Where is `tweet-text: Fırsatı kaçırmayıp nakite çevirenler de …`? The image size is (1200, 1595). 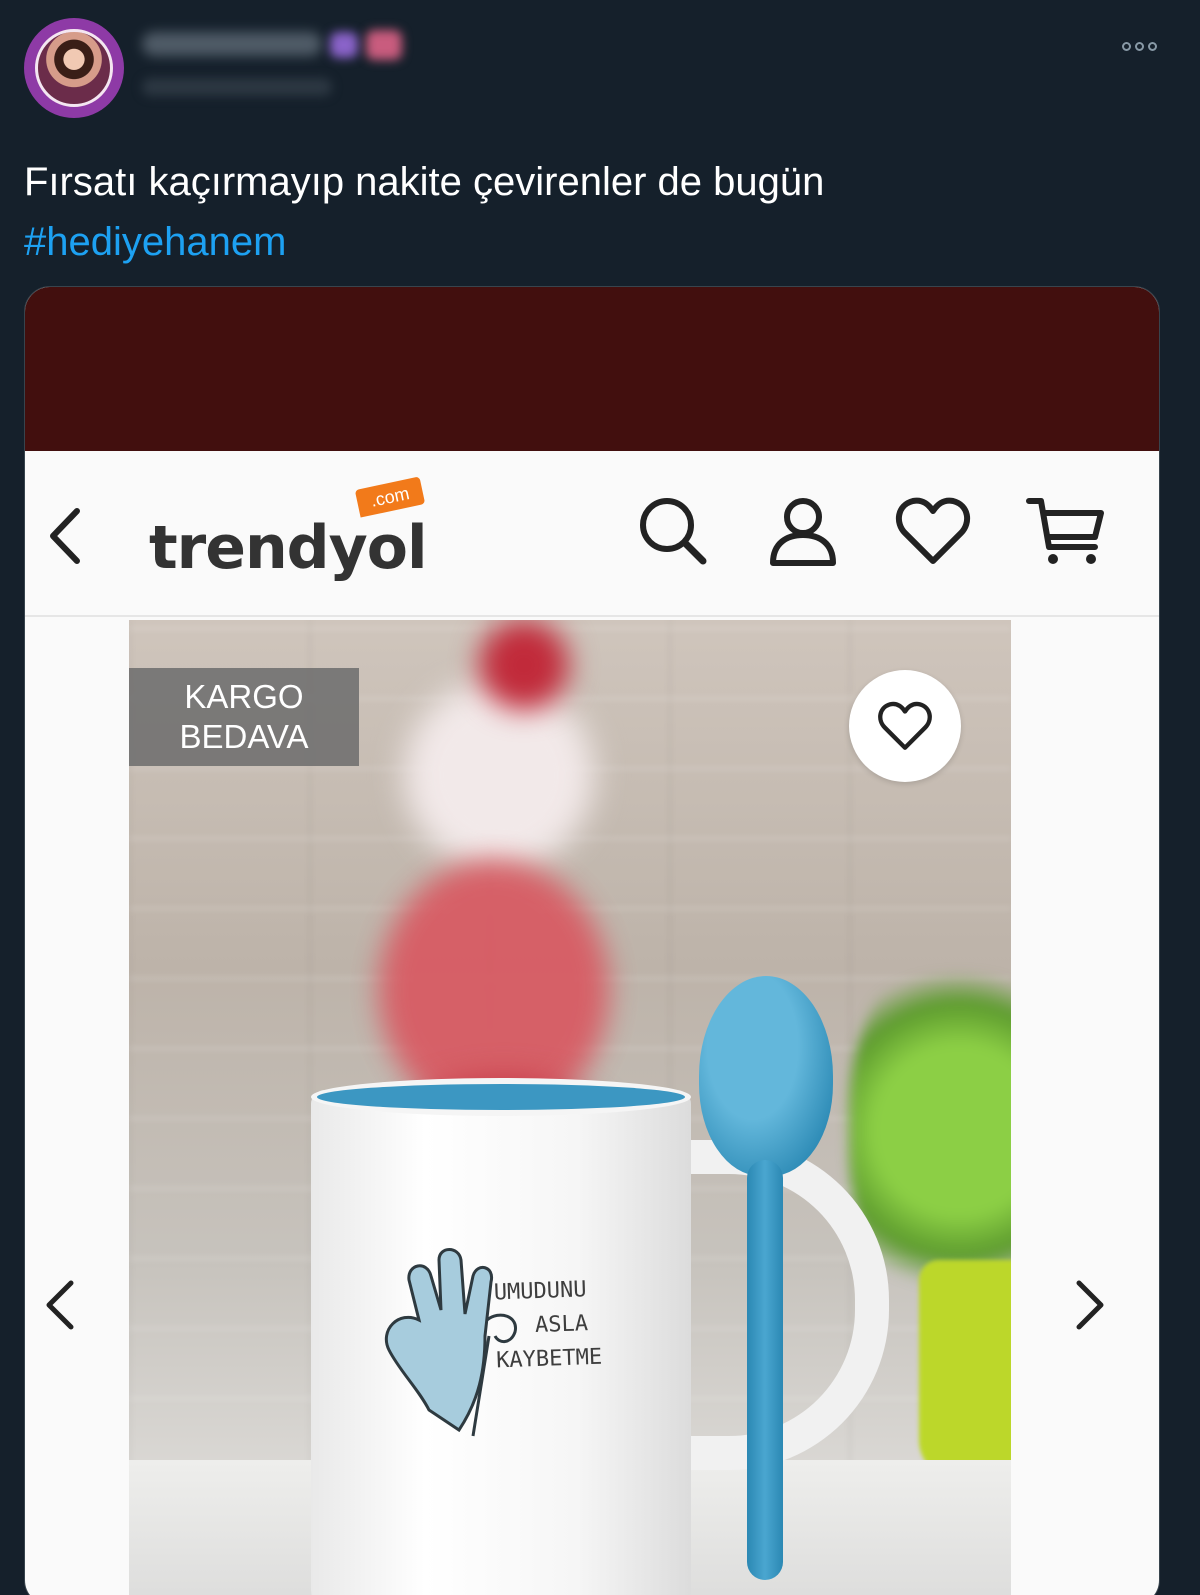
tweet-text: Fırsatı kaçırmayıp nakite çevirenler de … is located at coordinates (574, 212).